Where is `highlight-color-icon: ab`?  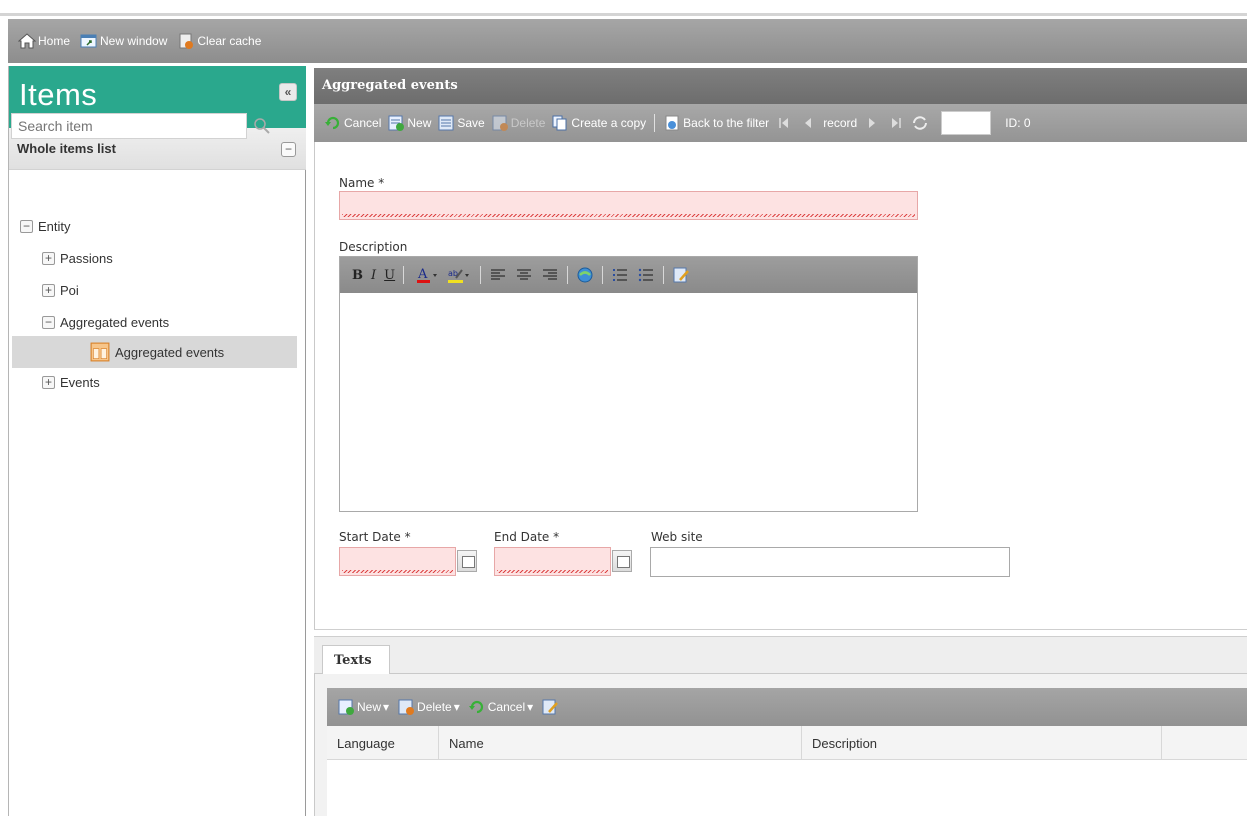 highlight-color-icon: ab is located at coordinates (459, 275).